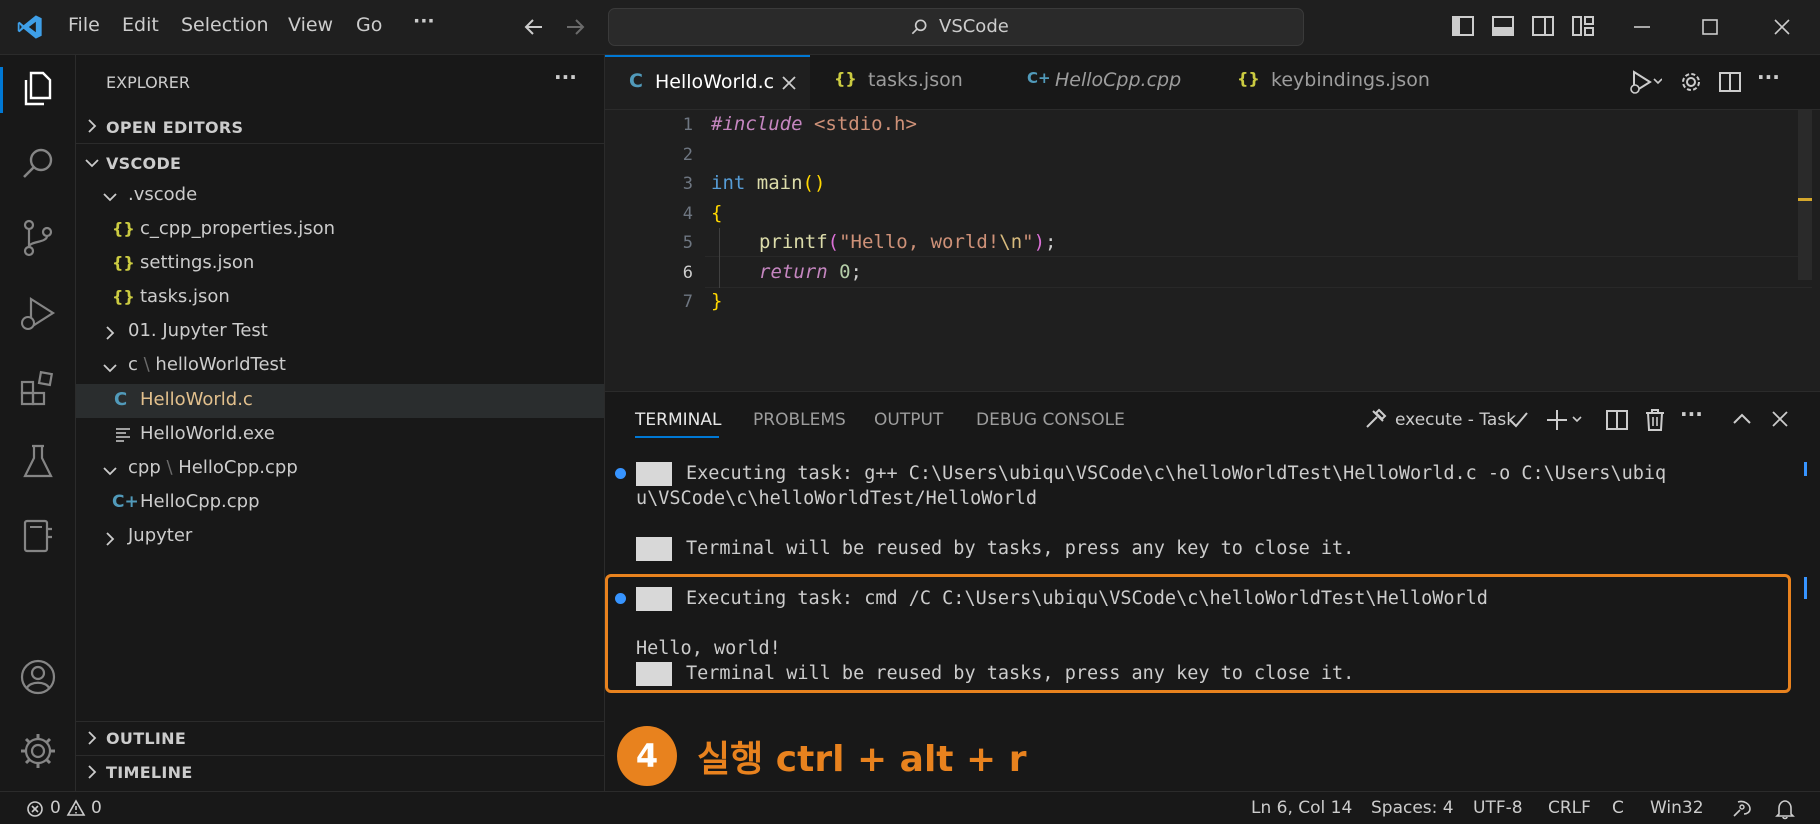 This screenshot has height=824, width=1820. I want to click on cursor-position: Ln 6, Col 14, so click(1301, 808).